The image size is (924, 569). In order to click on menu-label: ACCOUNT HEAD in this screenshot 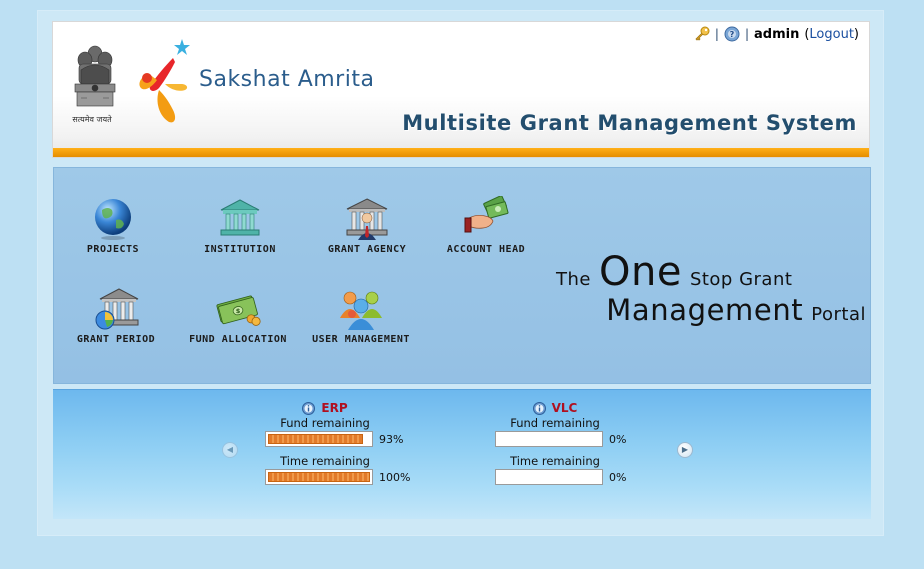, I will do `click(486, 249)`.